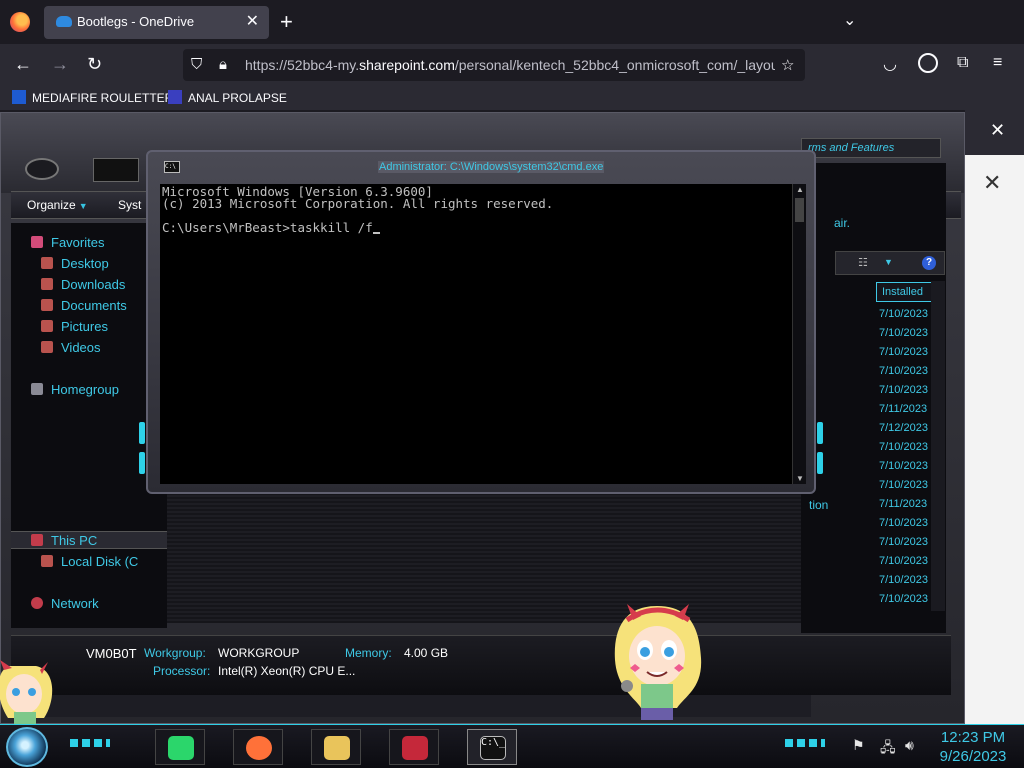 Image resolution: width=1024 pixels, height=768 pixels. Describe the element at coordinates (657, 661) in the screenshot. I see `star-butterfly-mascot` at that location.